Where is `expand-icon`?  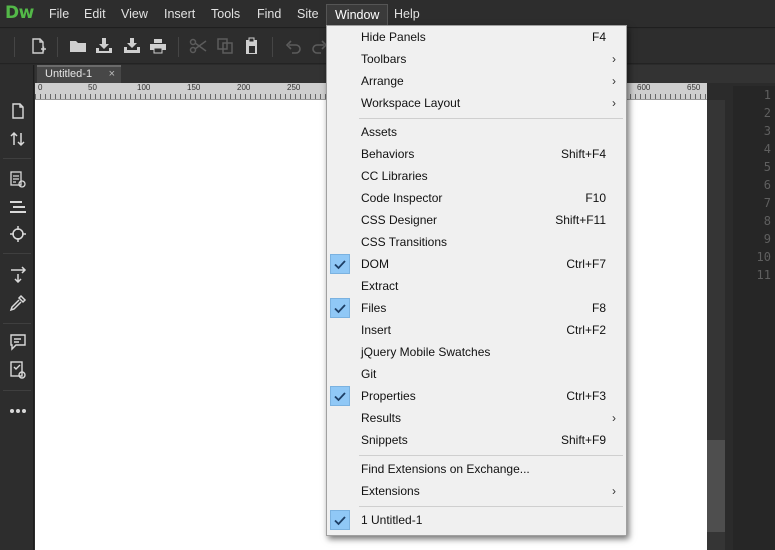 expand-icon is located at coordinates (18, 274).